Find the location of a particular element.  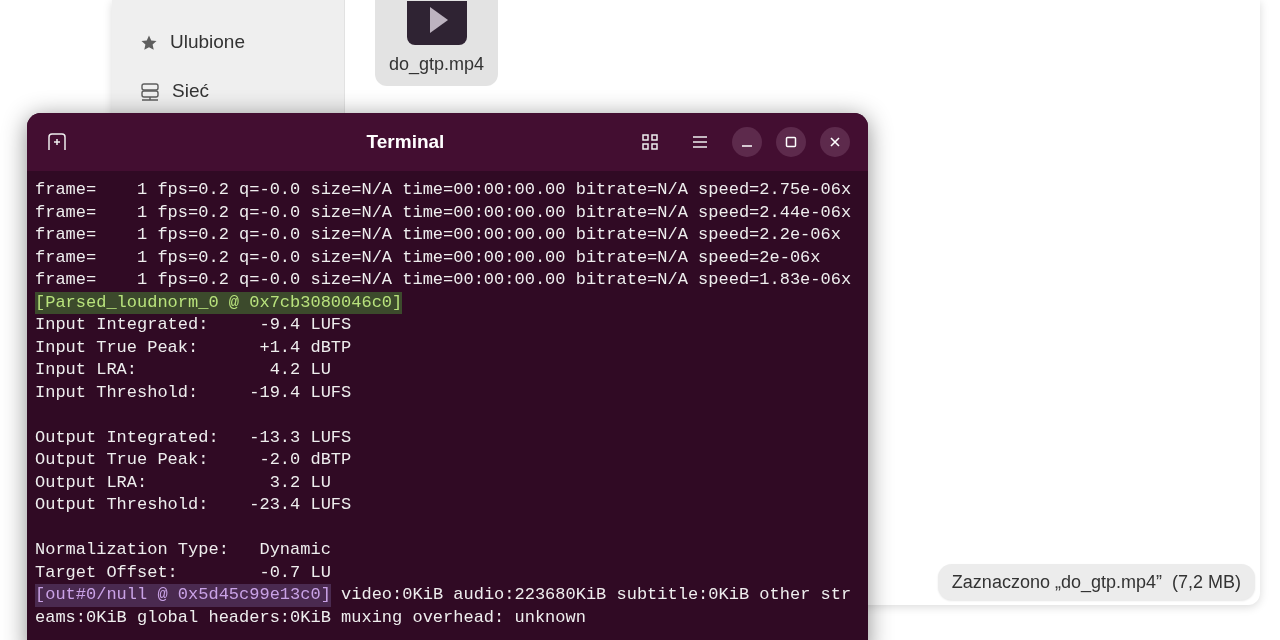

log-line: Output LRA: 3.2 LU is located at coordinates (183, 482).